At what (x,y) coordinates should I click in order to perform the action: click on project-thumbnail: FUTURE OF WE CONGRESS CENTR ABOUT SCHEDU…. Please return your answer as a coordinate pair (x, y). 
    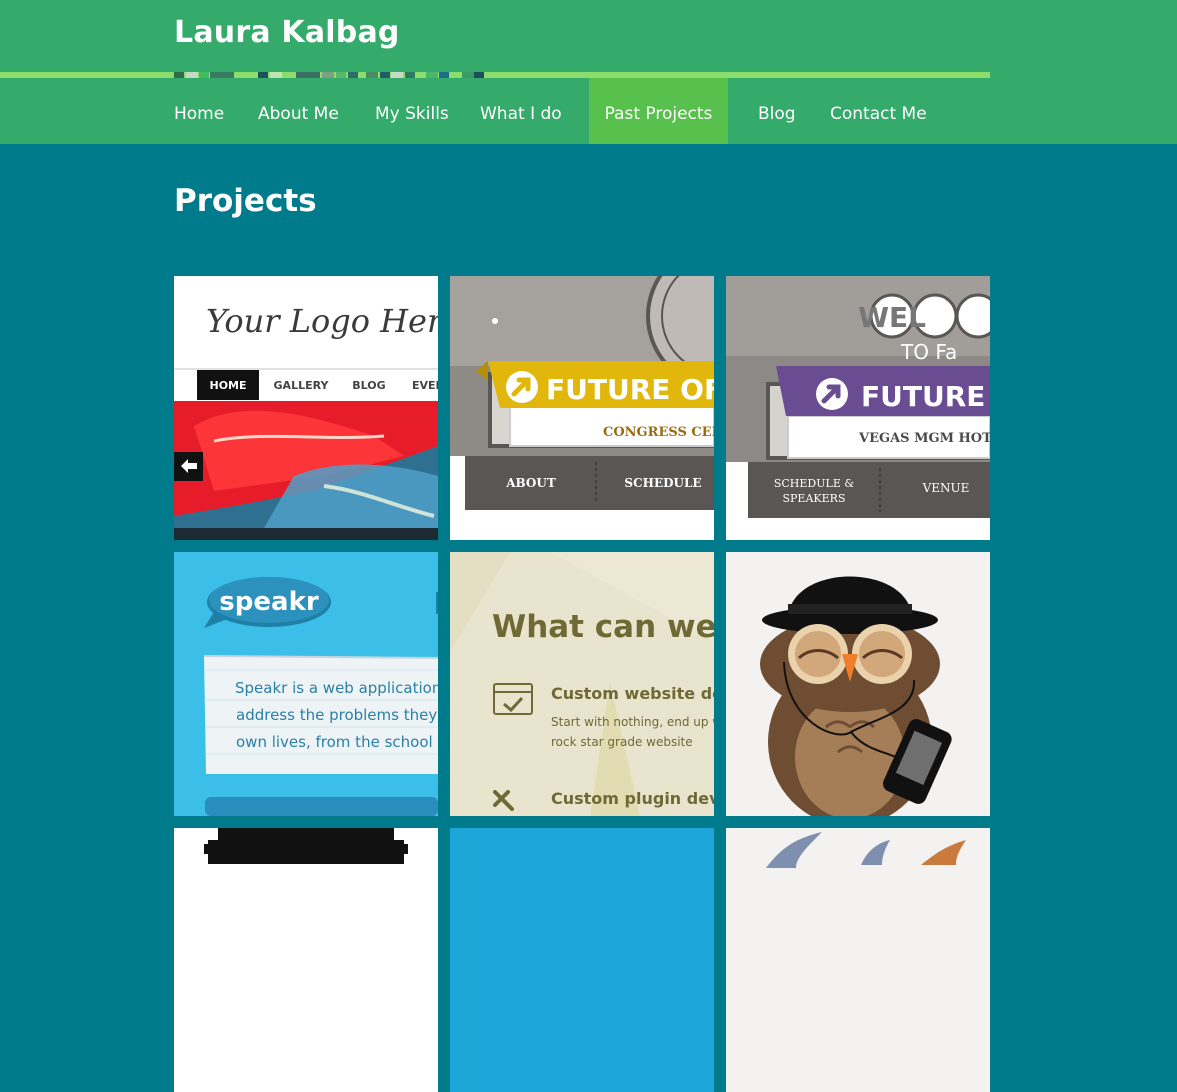
    Looking at the image, I should click on (582, 408).